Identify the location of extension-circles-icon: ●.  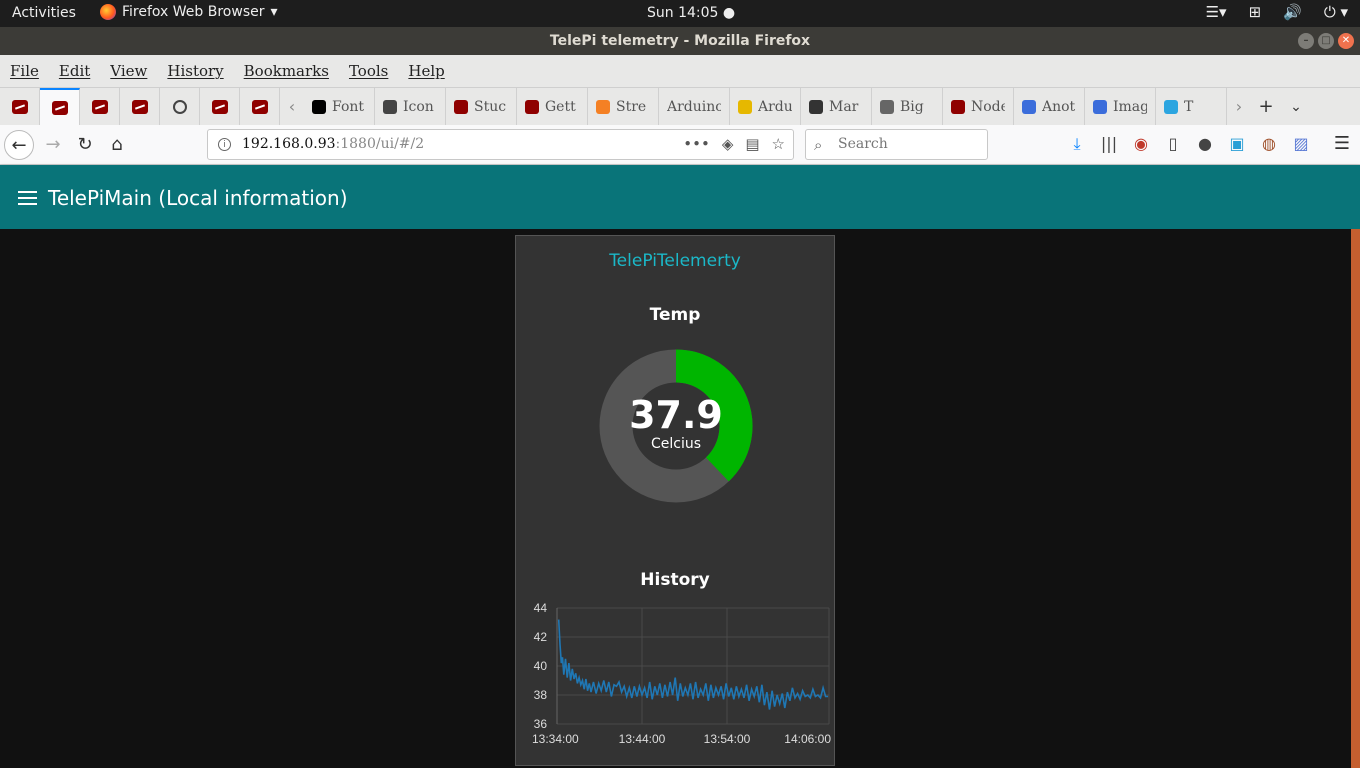
(1205, 144).